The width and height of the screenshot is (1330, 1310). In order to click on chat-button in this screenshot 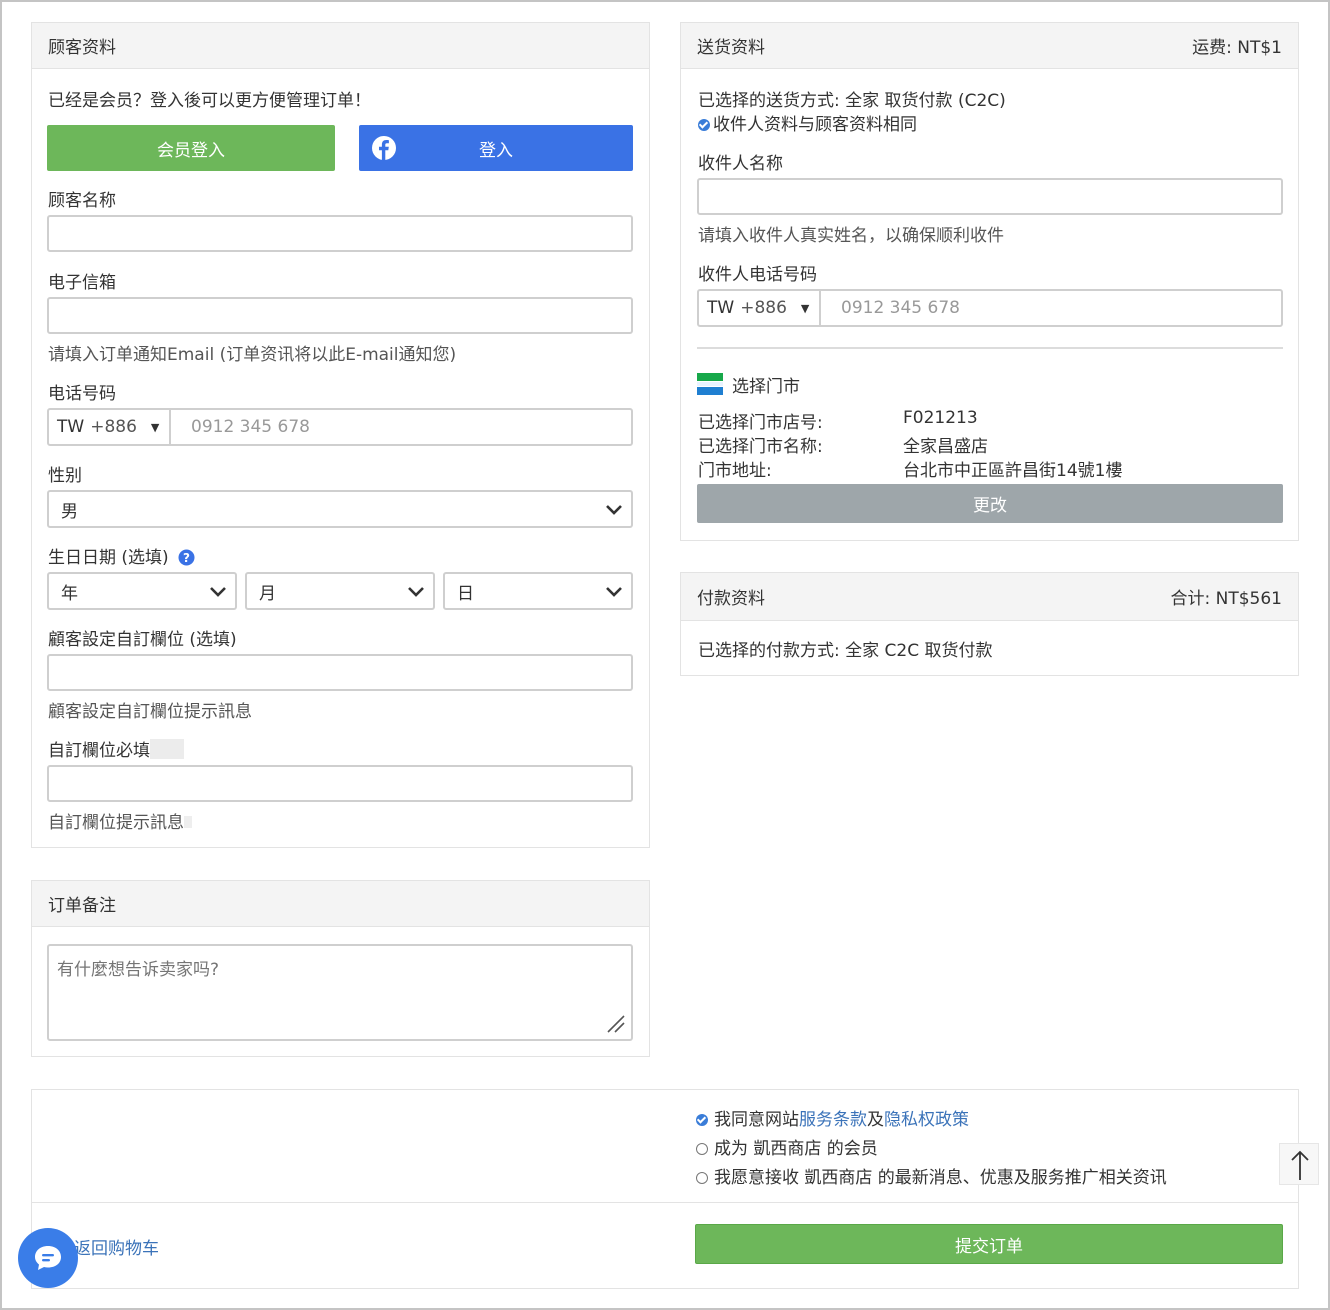, I will do `click(48, 1258)`.